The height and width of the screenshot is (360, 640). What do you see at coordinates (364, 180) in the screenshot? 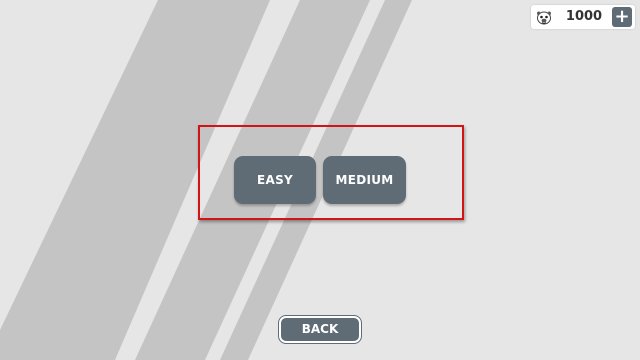
I see `medium-button: MEDIUM` at bounding box center [364, 180].